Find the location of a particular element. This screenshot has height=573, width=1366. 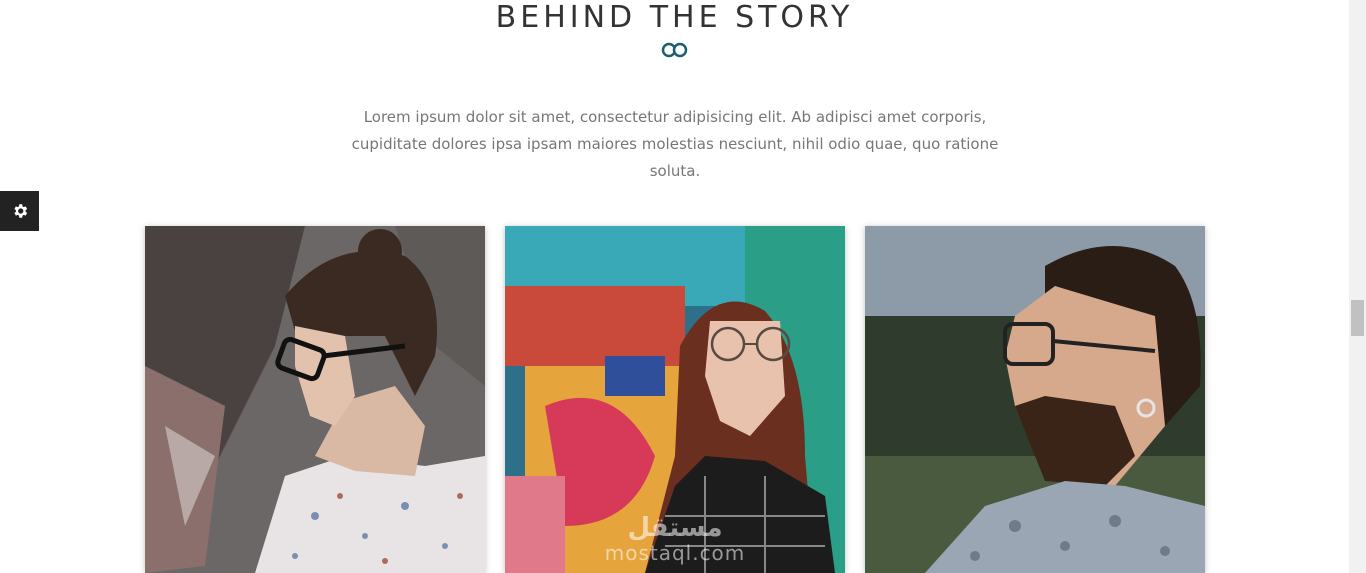

watermark: مستقل mostaql.com is located at coordinates (675, 540).